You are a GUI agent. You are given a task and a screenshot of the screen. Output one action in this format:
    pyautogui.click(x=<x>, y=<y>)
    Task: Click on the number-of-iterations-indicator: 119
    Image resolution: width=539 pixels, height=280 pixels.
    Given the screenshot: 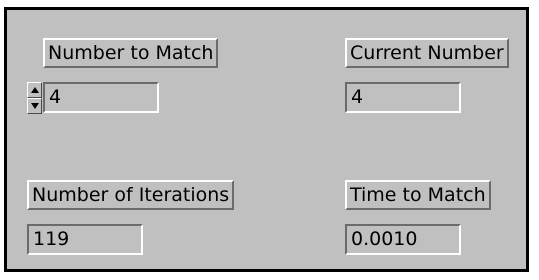 What is the action you would take?
    pyautogui.click(x=85, y=239)
    